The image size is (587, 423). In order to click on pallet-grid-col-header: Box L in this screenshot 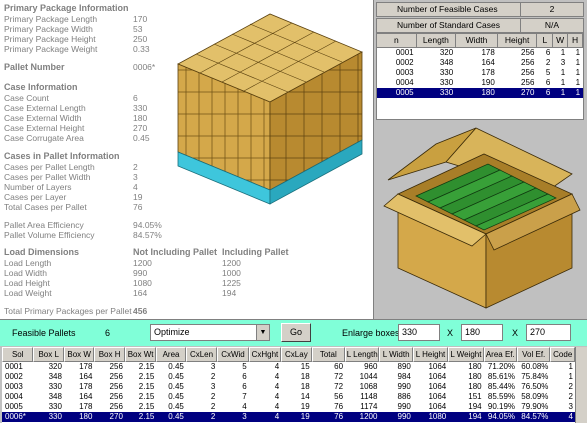, I will do `click(48, 354)`.